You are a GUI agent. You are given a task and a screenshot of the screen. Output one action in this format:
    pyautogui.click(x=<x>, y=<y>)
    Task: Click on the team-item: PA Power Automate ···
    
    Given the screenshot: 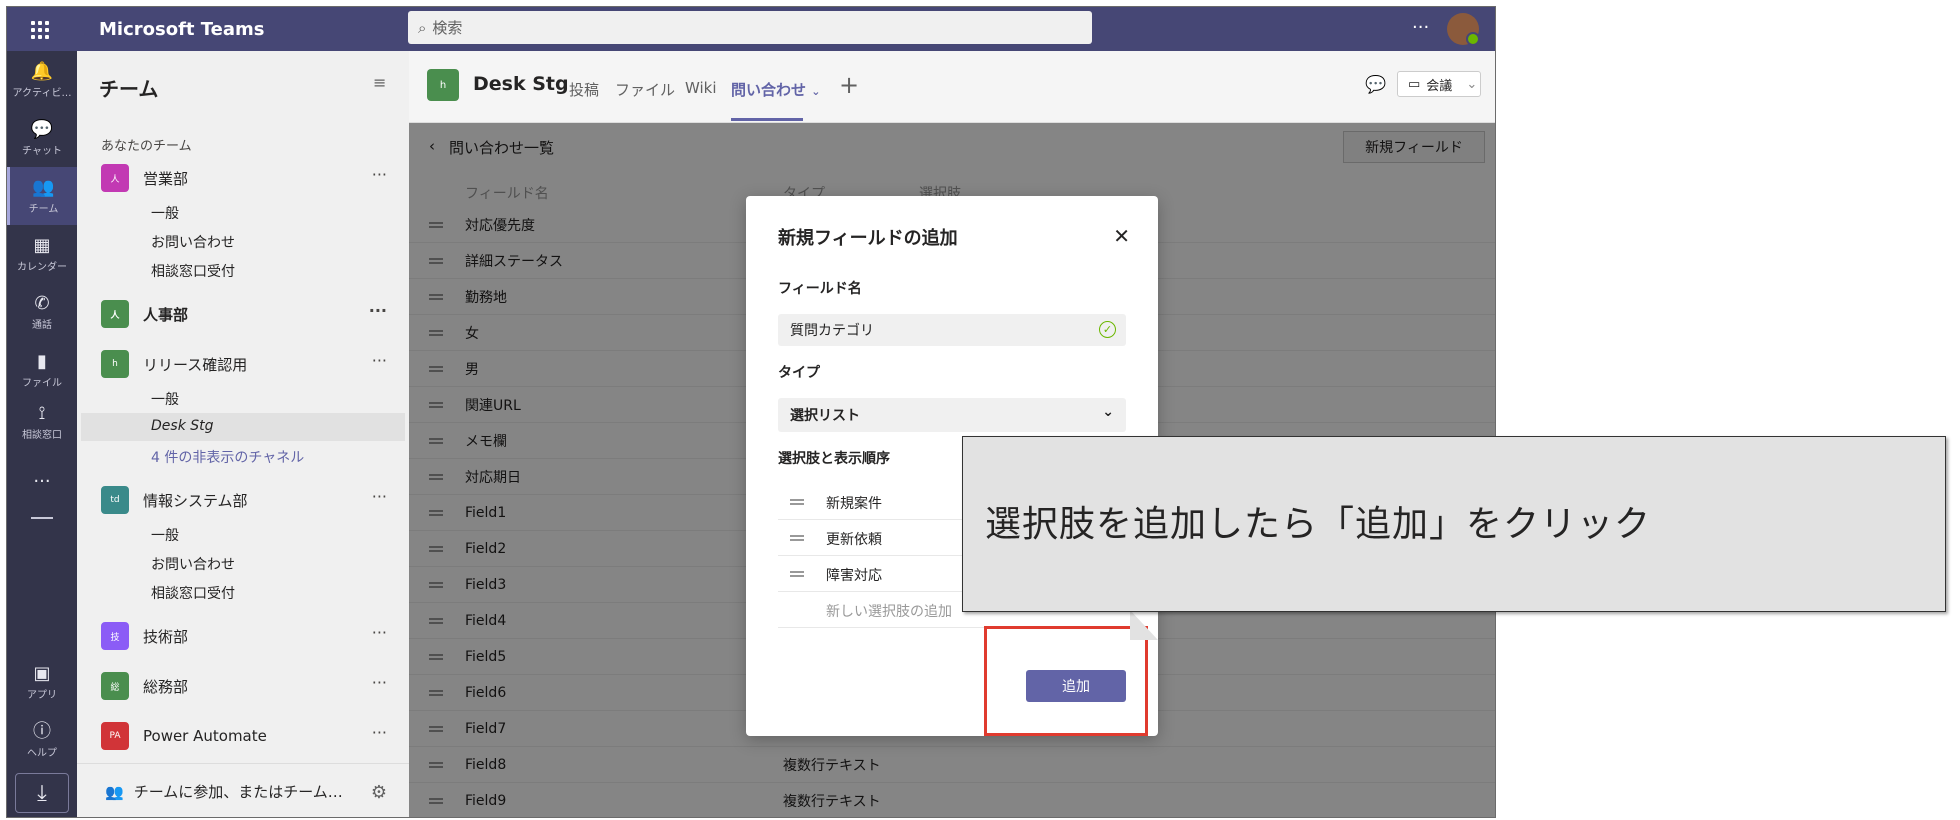 What is the action you would take?
    pyautogui.click(x=251, y=736)
    